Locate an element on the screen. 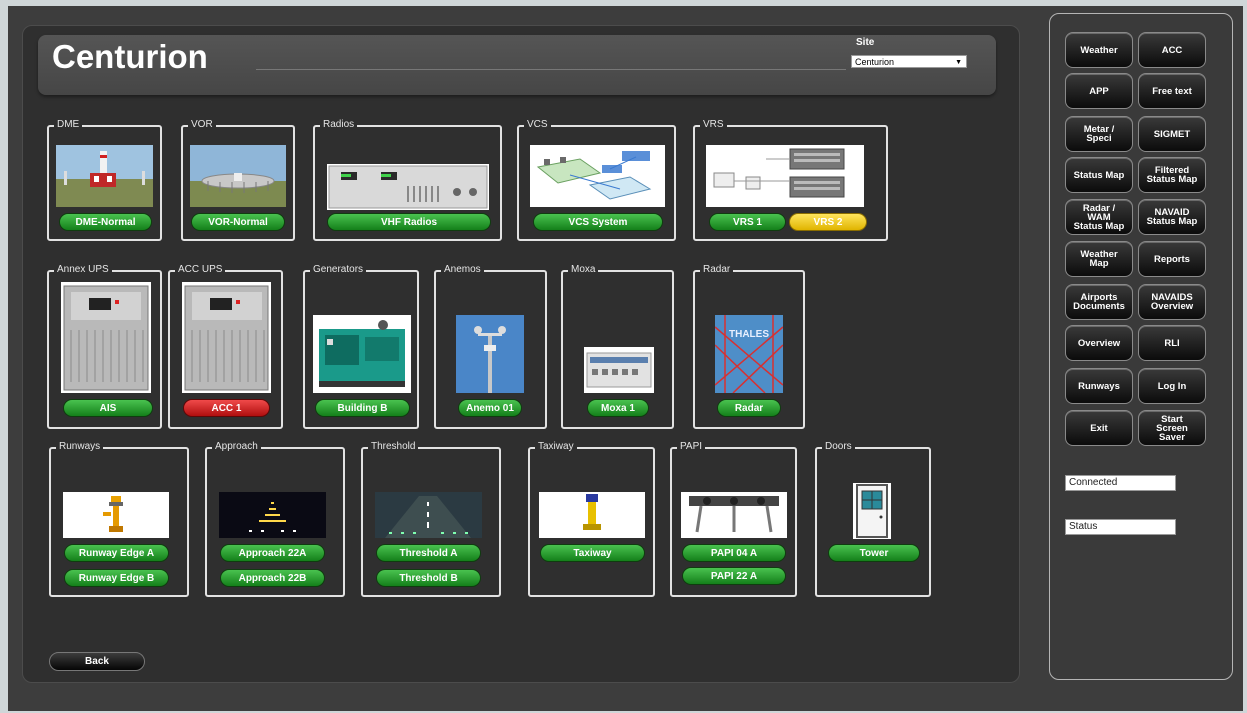  sidebar-button-label: Filtered Status Map is located at coordinates (1172, 175).